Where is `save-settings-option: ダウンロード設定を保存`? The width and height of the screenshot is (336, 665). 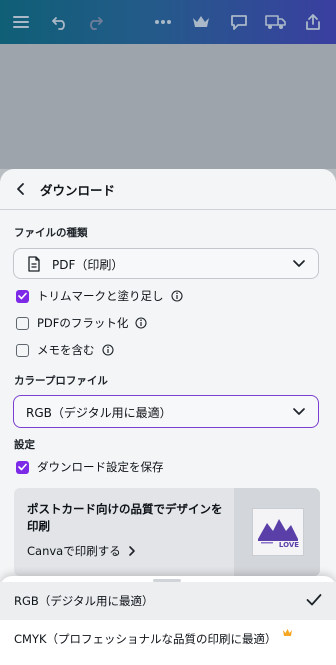
save-settings-option: ダウンロード設定を保存 is located at coordinates (90, 467).